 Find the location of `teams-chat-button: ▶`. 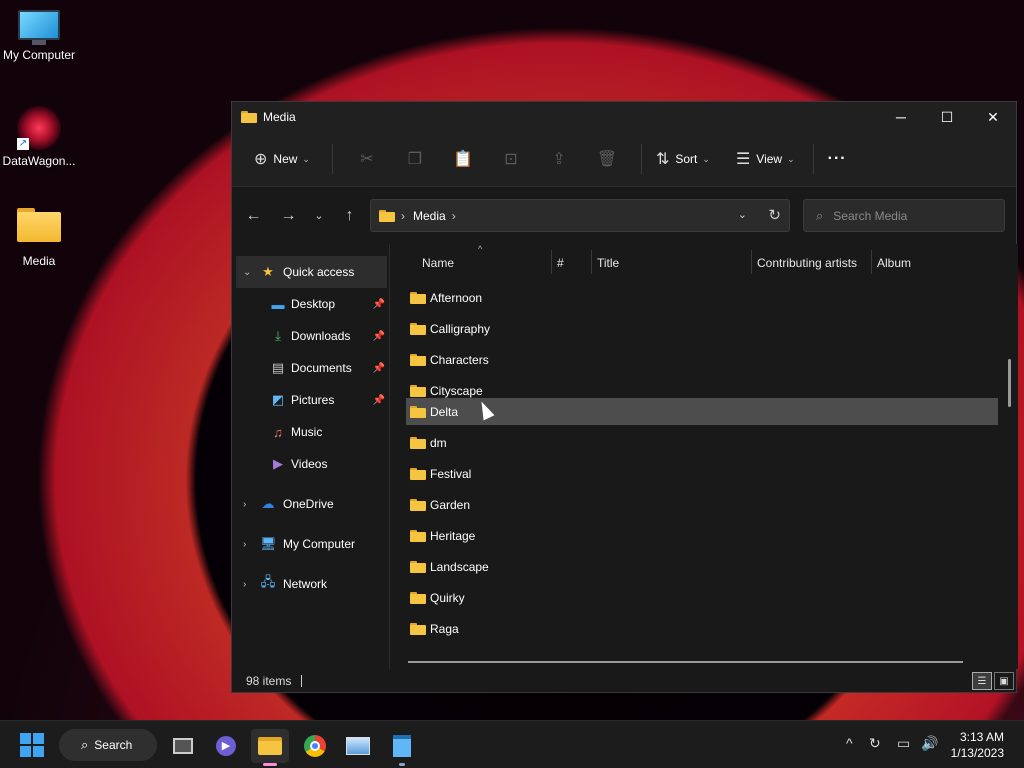

teams-chat-button: ▶ is located at coordinates (226, 746).